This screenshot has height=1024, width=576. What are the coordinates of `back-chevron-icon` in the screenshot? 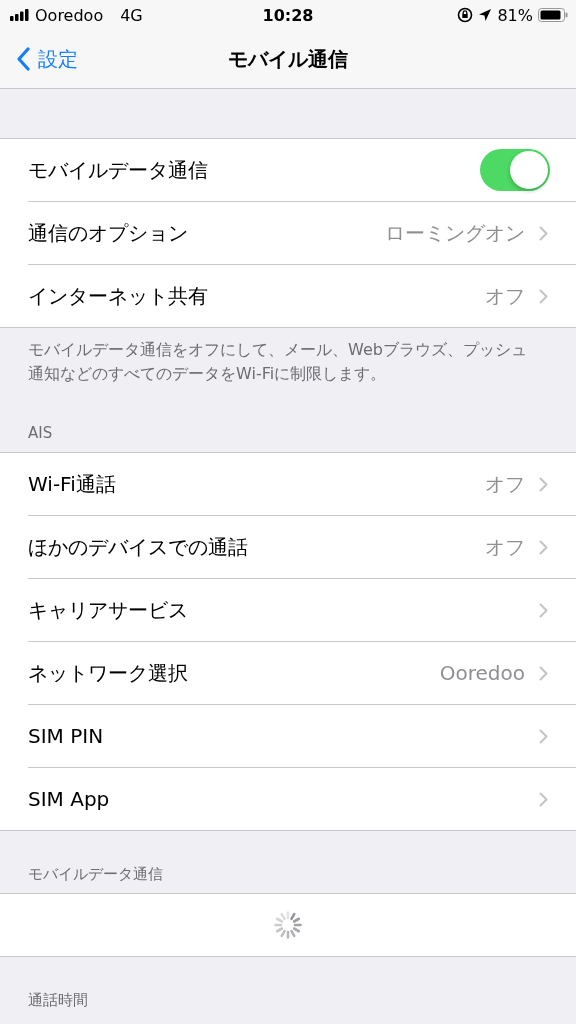 It's located at (23, 59).